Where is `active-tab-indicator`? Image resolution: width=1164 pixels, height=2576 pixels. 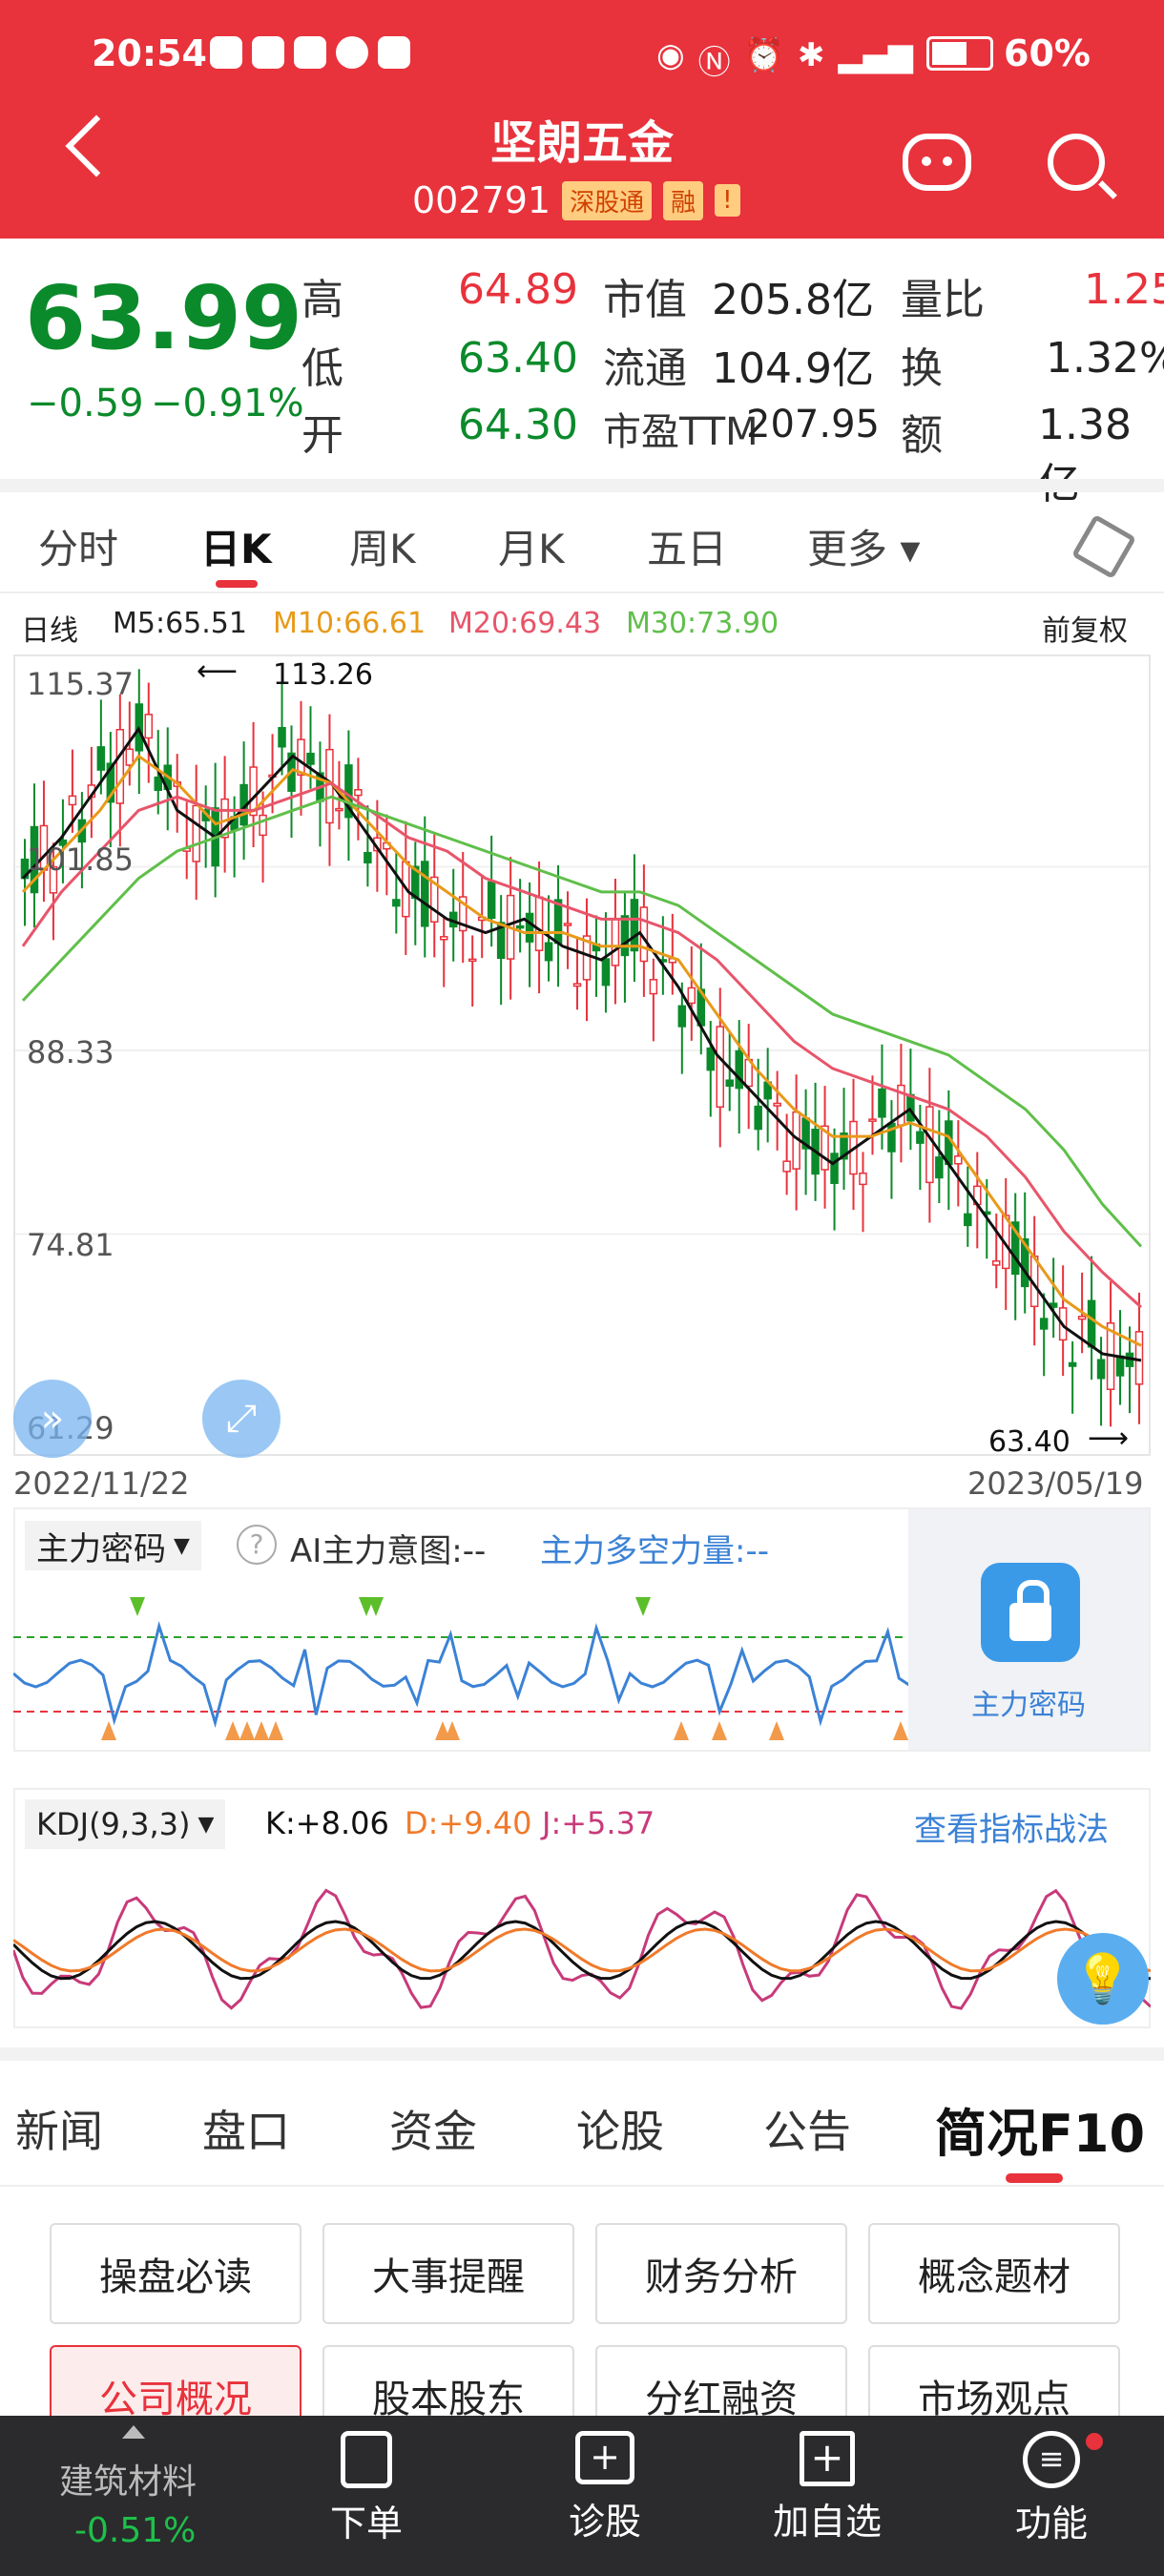 active-tab-indicator is located at coordinates (237, 584).